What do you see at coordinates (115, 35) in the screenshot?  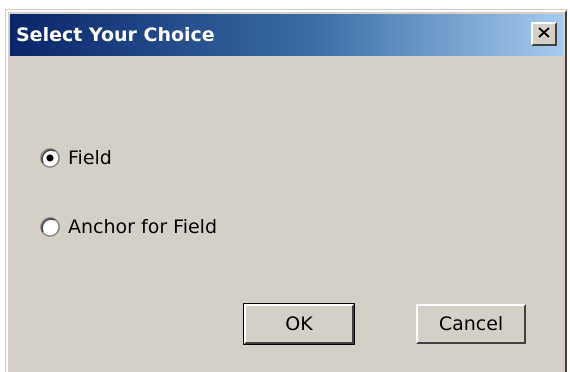 I see `dialog-title: Select Your Choice` at bounding box center [115, 35].